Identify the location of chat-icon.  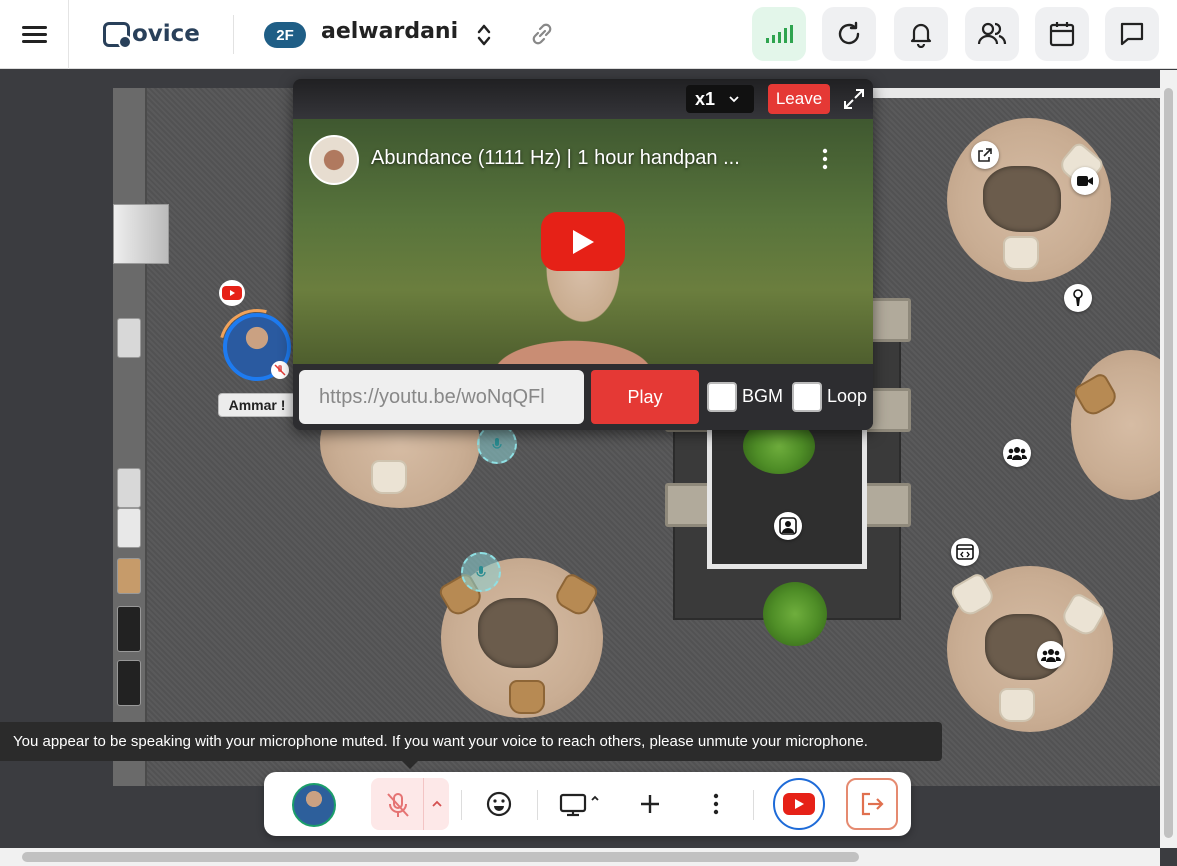
(1132, 34).